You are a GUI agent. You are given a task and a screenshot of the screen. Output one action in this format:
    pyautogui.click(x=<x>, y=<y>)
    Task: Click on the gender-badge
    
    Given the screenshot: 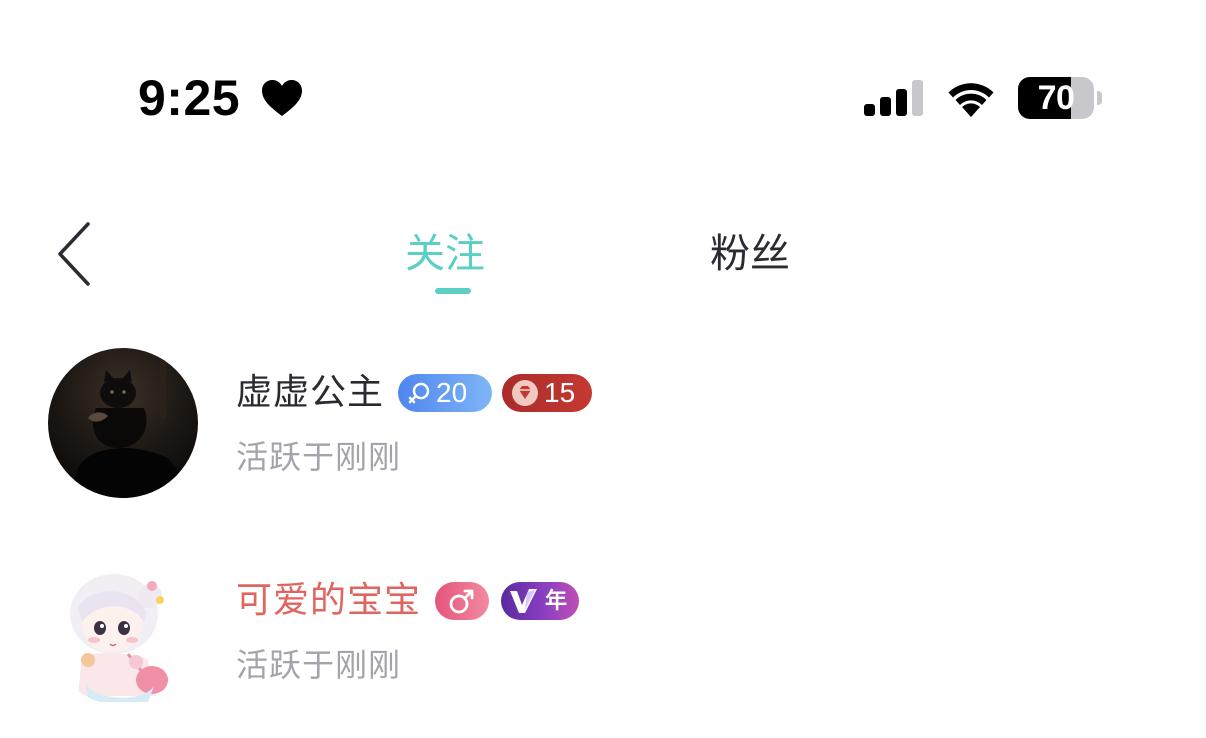 What is the action you would take?
    pyautogui.click(x=462, y=601)
    